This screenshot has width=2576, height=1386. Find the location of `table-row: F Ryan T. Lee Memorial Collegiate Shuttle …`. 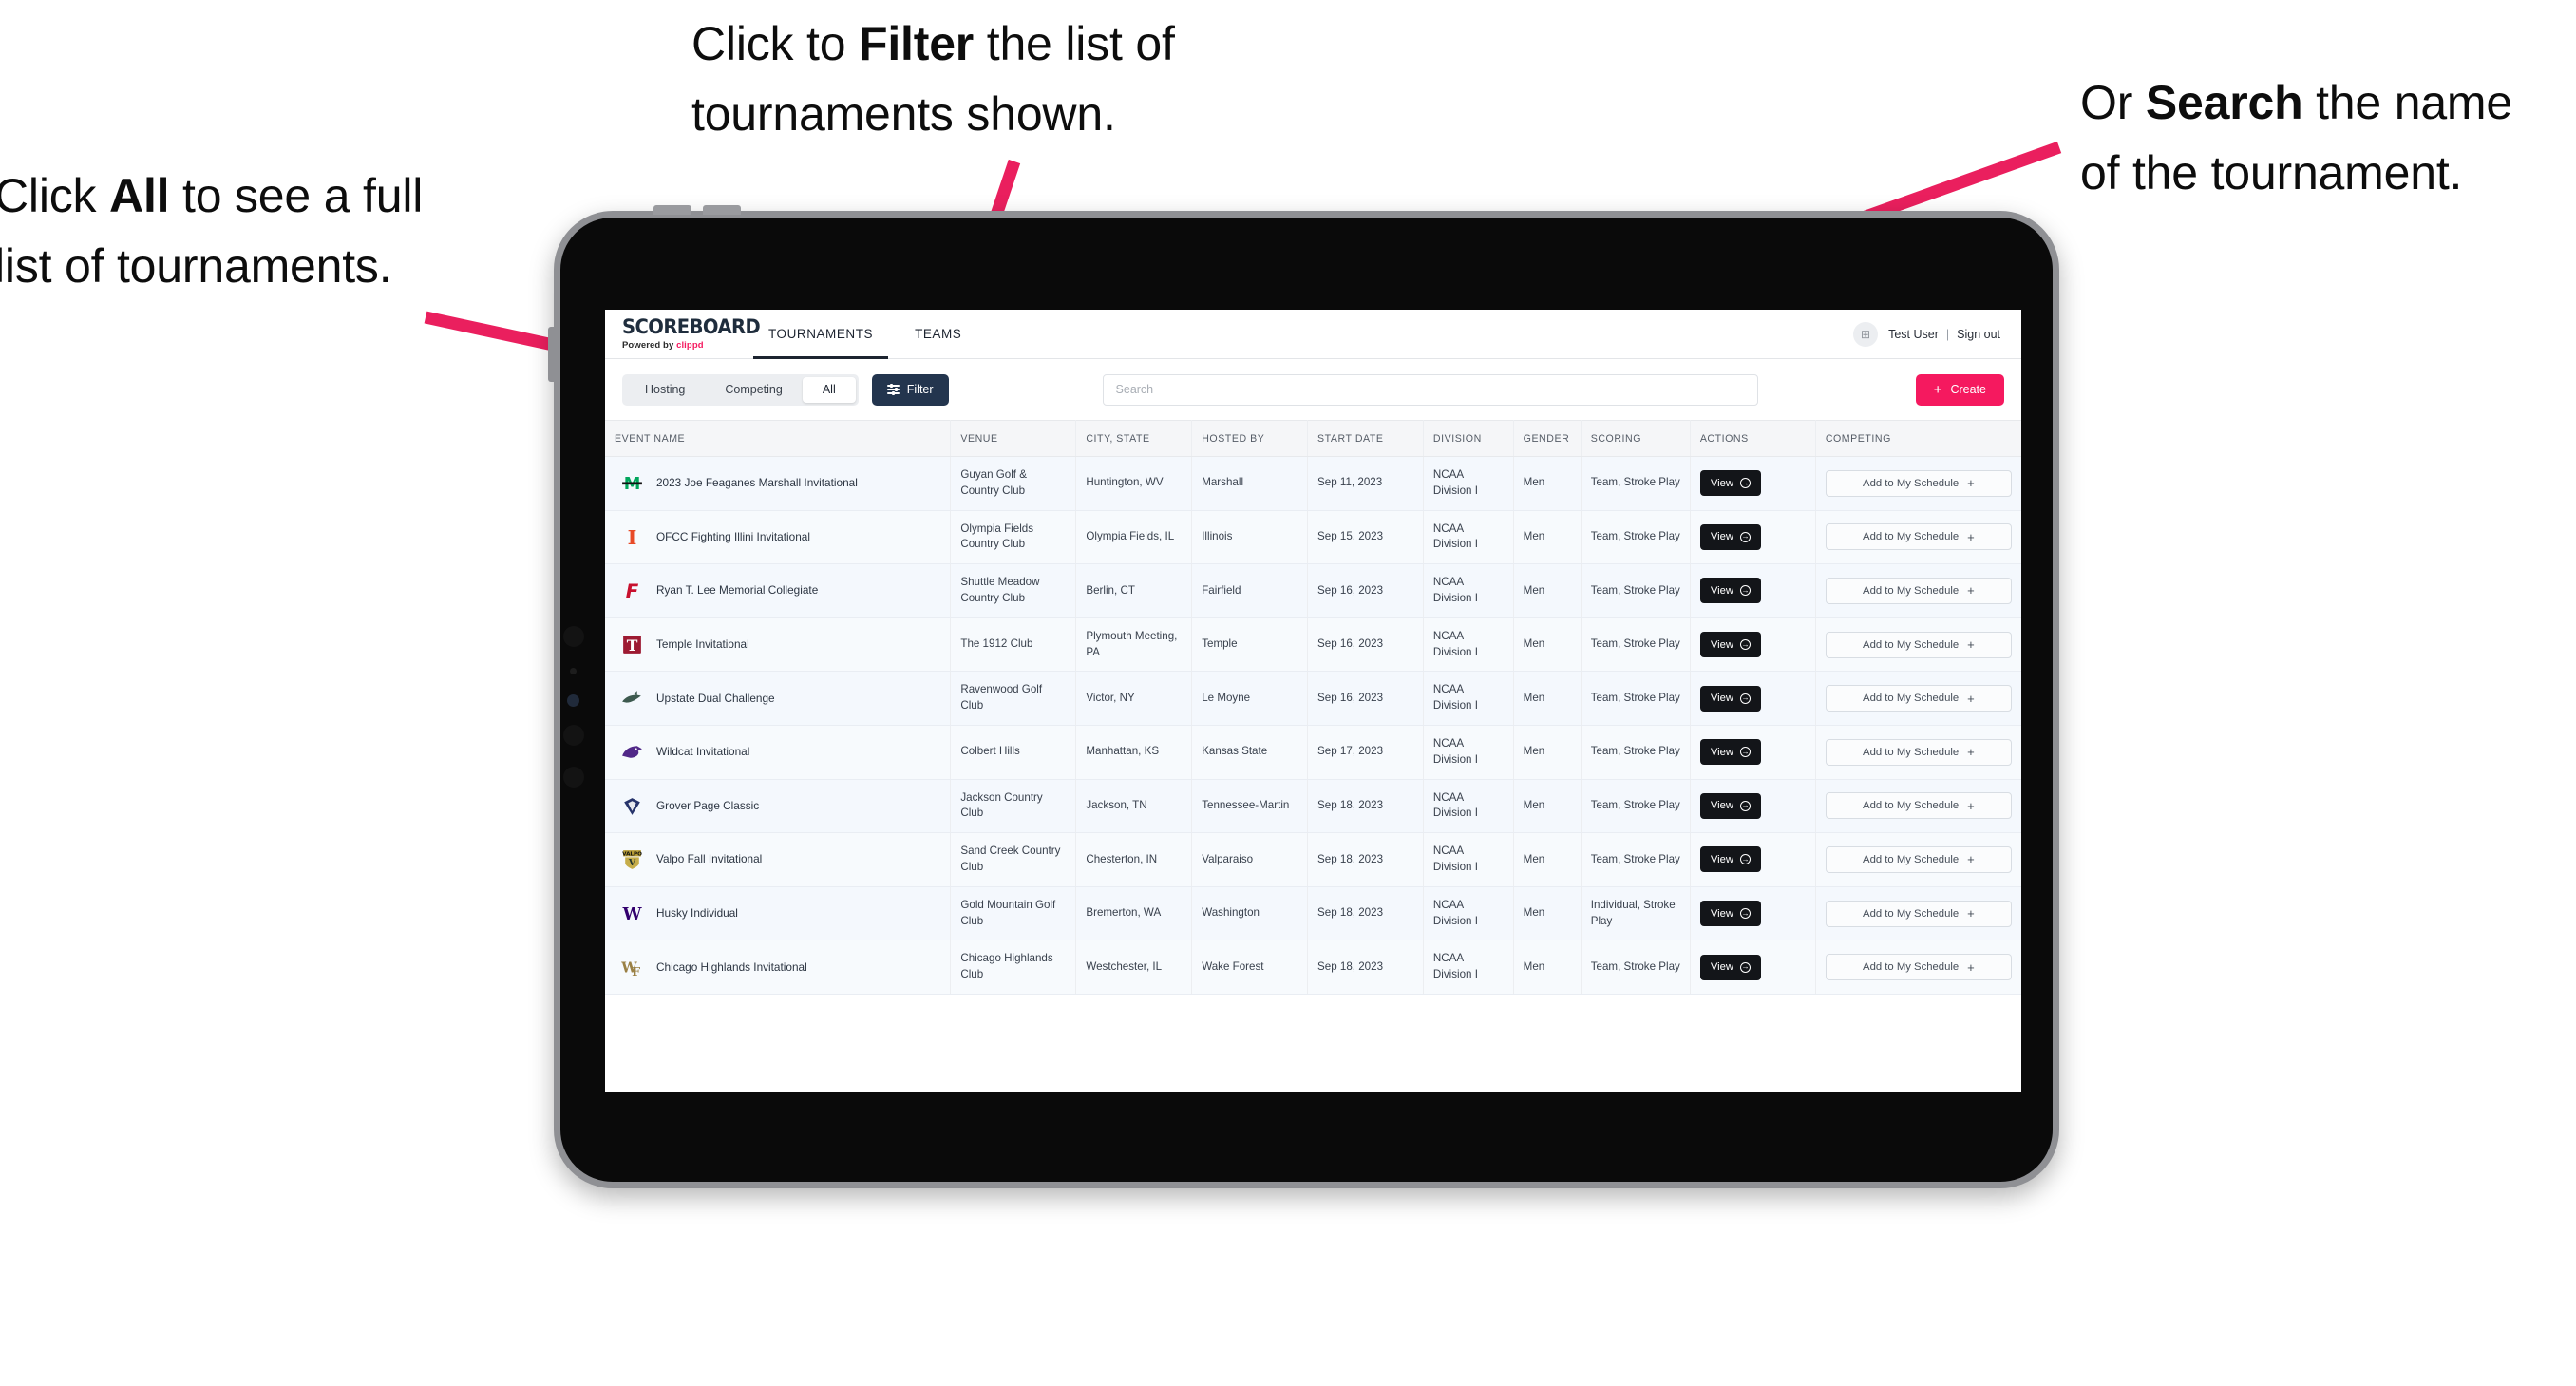

table-row: F Ryan T. Lee Memorial Collegiate Shuttle … is located at coordinates (1313, 590).